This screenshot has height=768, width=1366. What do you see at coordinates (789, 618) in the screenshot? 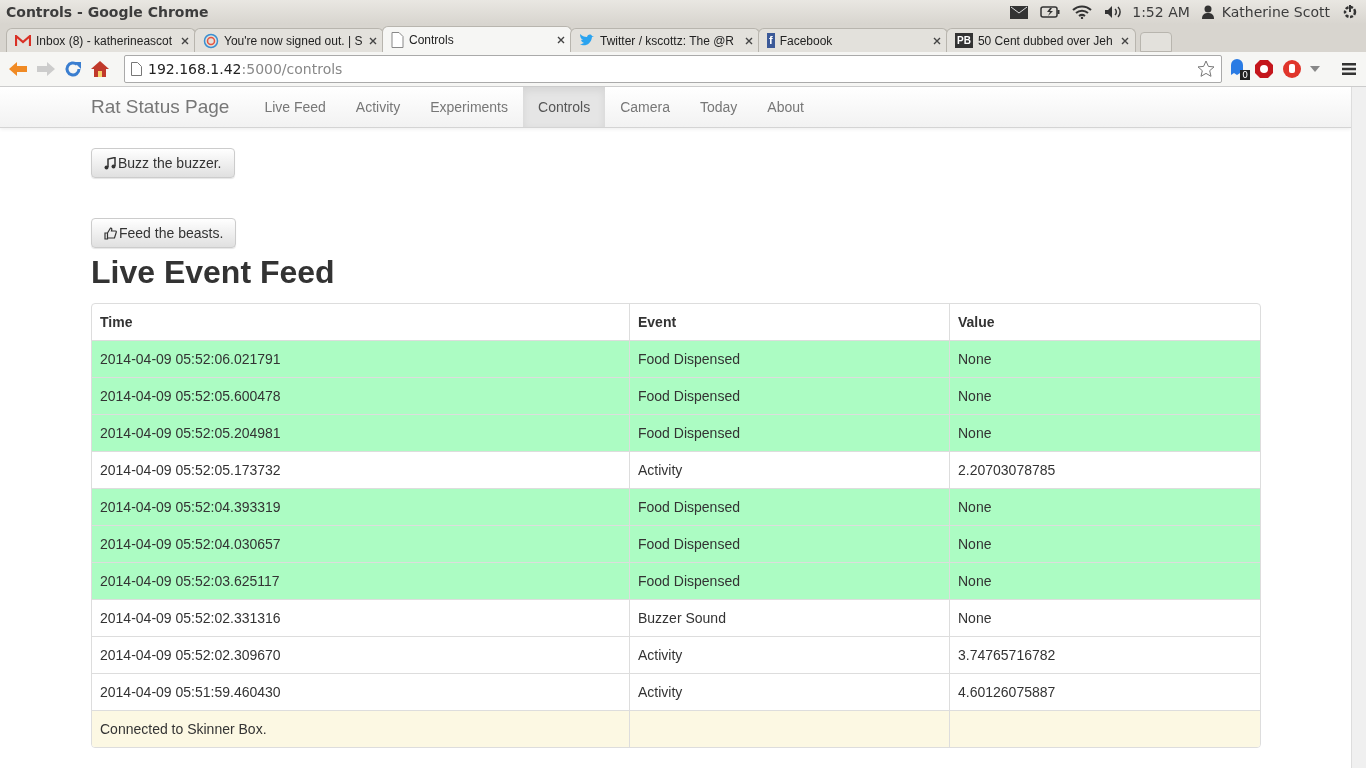
I see `table-cell: Buzzer Sound` at bounding box center [789, 618].